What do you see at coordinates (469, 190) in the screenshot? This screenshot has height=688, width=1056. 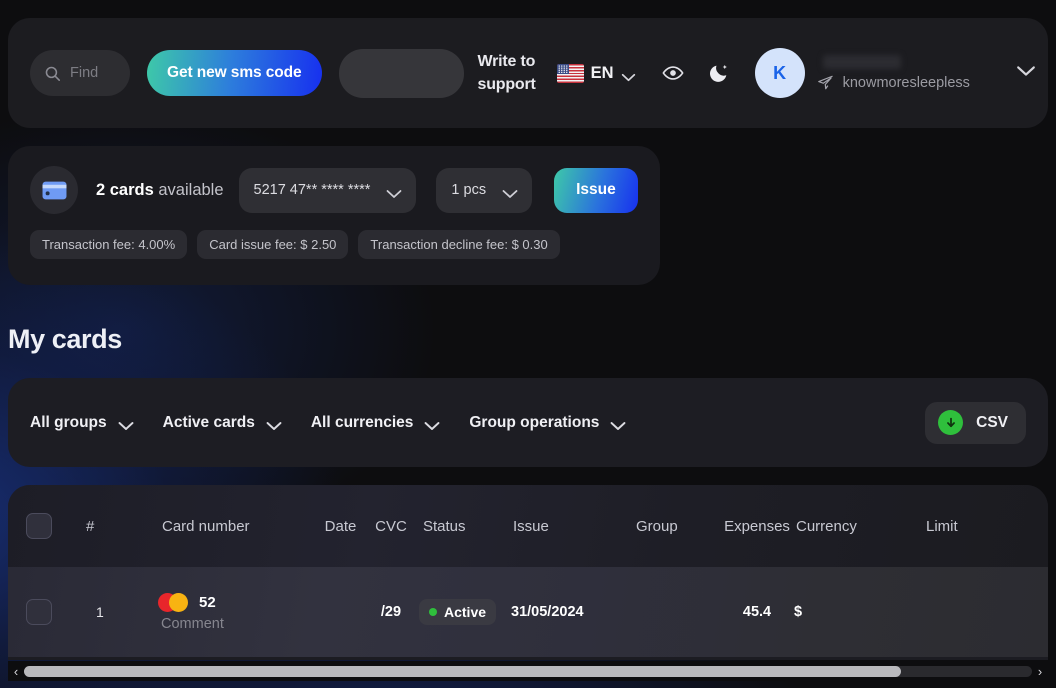 I see `quantity-select-value: 1 pcs` at bounding box center [469, 190].